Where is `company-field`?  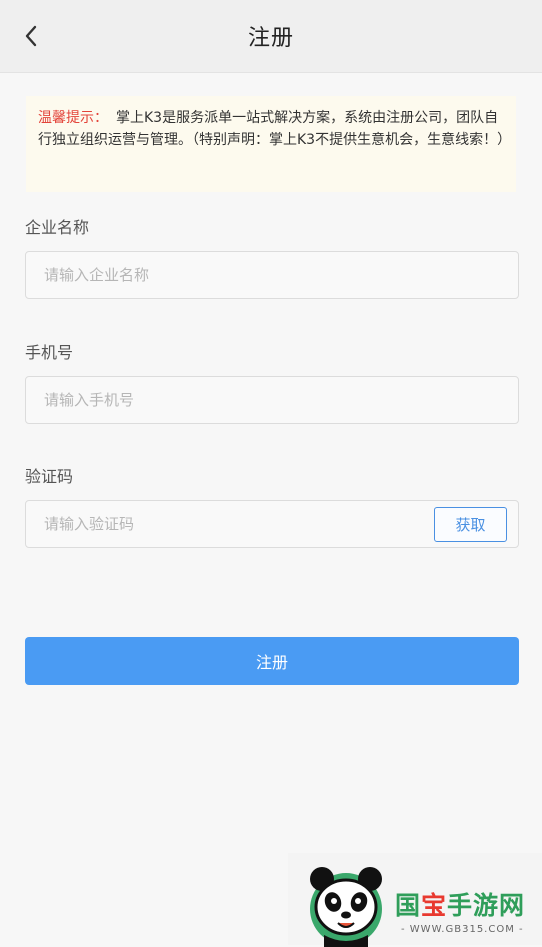
company-field is located at coordinates (272, 275).